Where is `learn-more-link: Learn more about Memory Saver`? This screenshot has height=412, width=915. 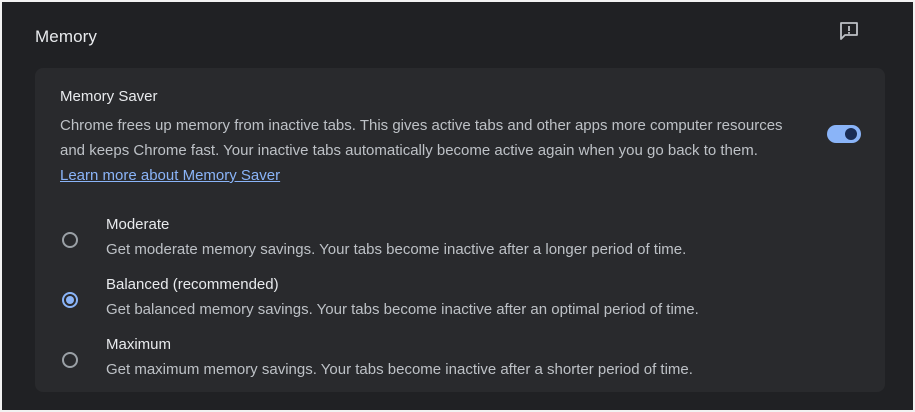
learn-more-link: Learn more about Memory Saver is located at coordinates (170, 175).